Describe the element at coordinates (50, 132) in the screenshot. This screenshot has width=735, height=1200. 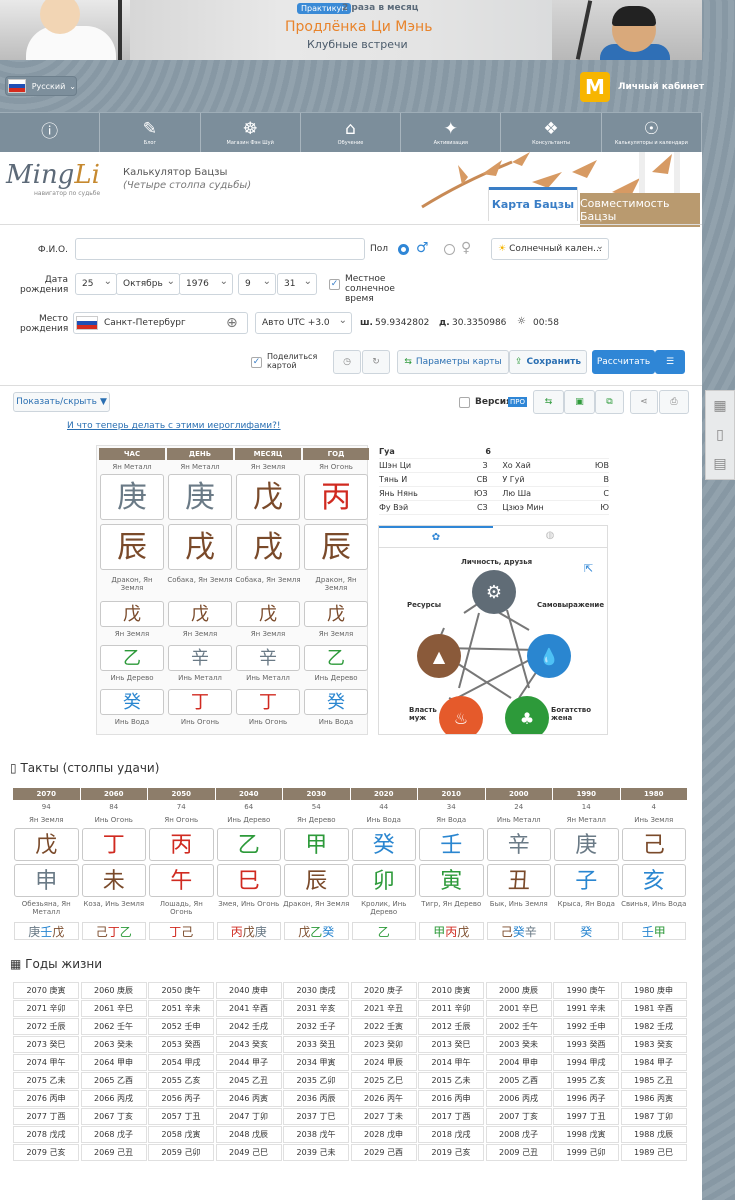
I see `nav-item: ⓘ` at that location.